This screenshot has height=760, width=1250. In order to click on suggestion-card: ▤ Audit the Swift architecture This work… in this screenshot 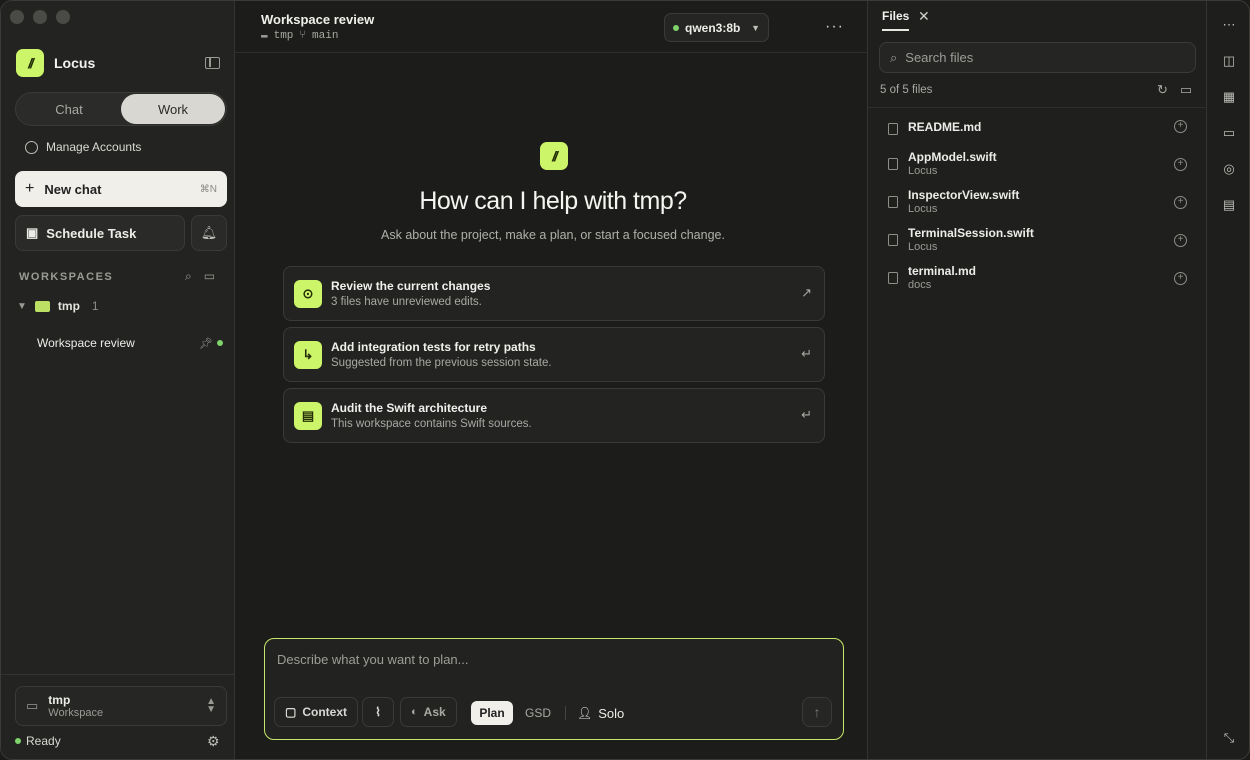, I will do `click(554, 415)`.